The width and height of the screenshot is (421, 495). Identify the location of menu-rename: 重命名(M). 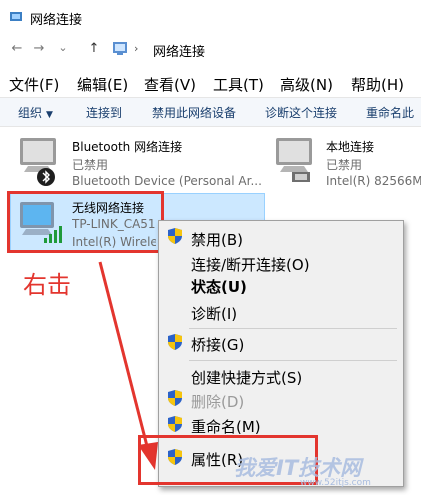
(226, 426).